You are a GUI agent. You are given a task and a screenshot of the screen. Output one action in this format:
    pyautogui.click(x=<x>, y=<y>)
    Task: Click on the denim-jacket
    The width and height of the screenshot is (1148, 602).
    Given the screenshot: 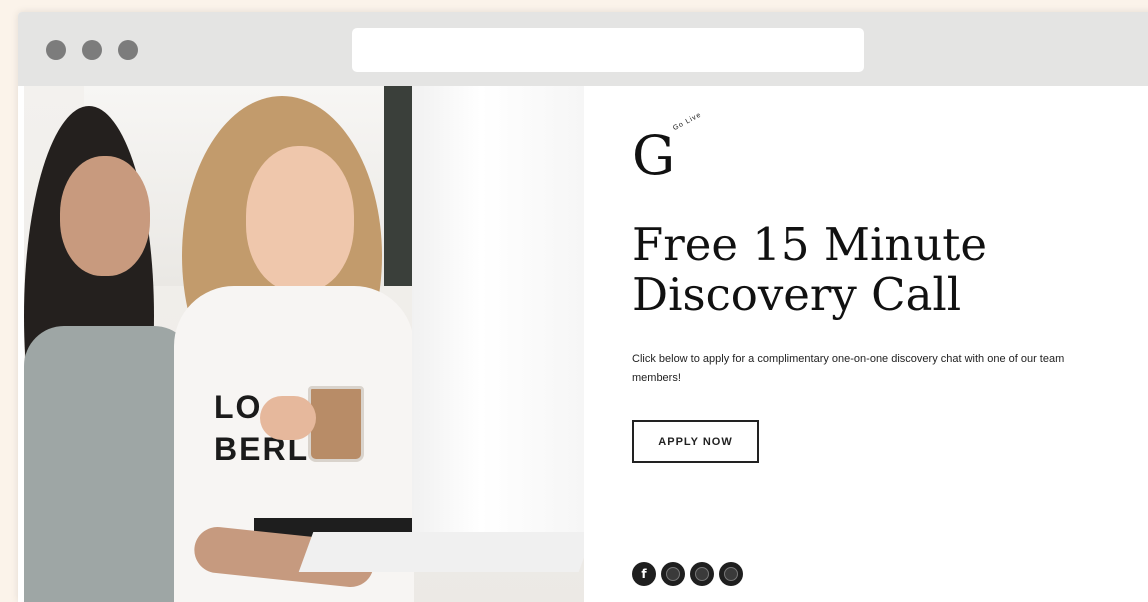 What is the action you would take?
    pyautogui.click(x=109, y=464)
    